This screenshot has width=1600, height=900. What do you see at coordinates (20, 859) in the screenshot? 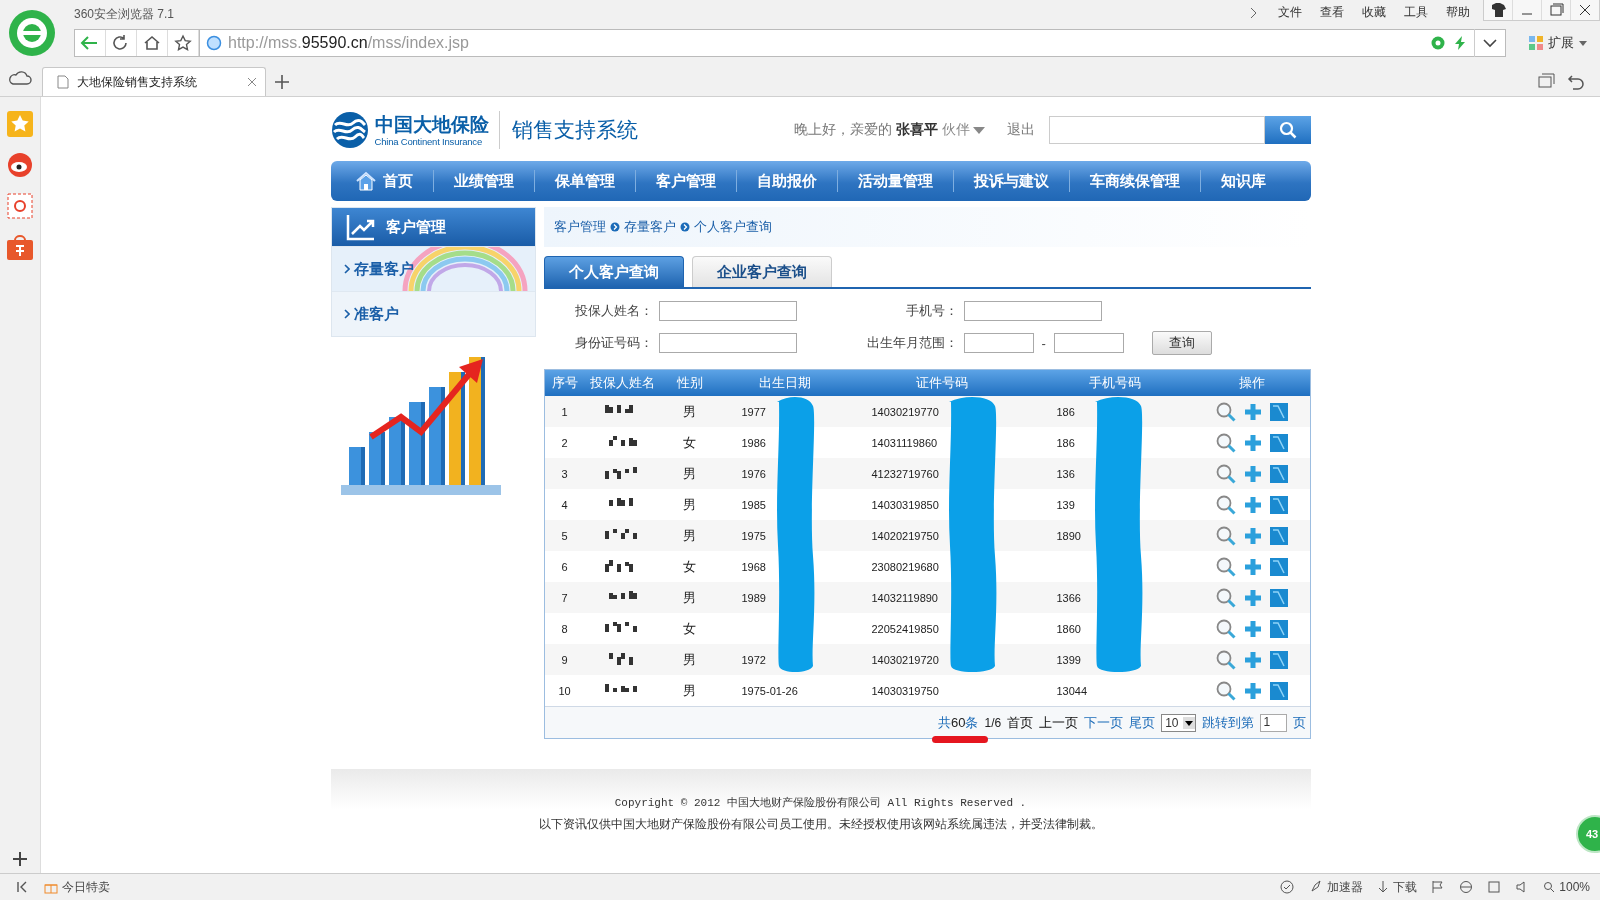
I see `add-icon` at bounding box center [20, 859].